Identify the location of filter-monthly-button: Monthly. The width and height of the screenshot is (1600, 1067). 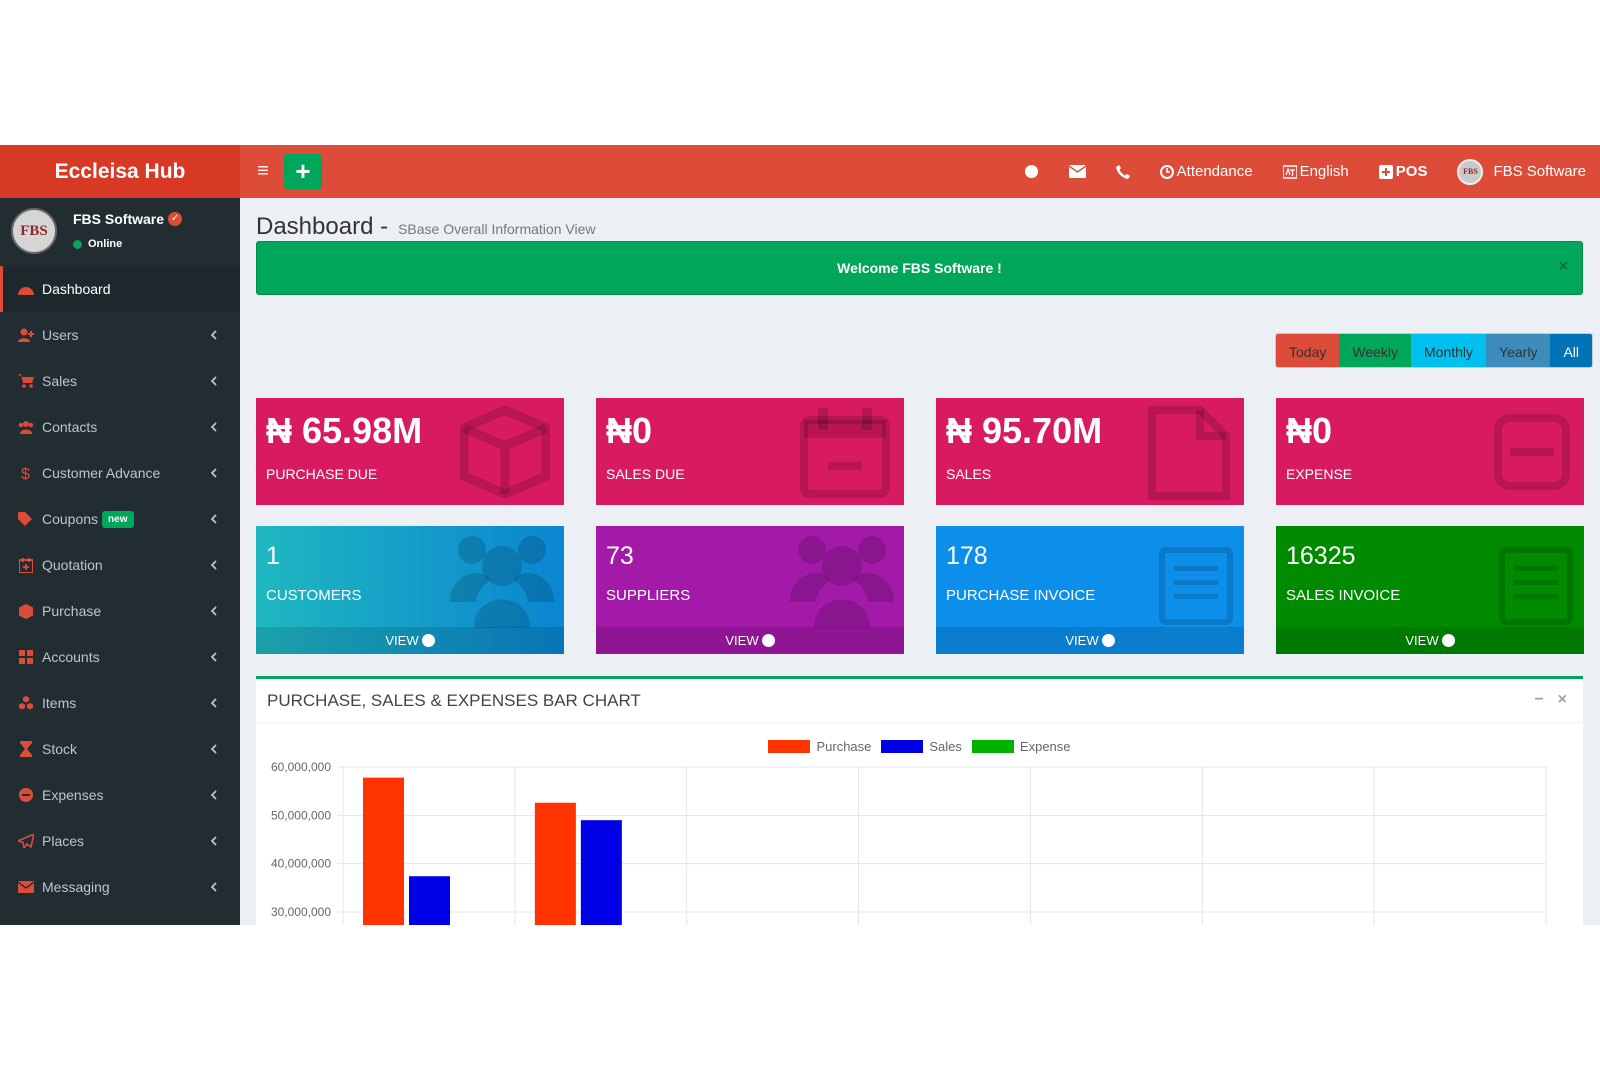
(1449, 350).